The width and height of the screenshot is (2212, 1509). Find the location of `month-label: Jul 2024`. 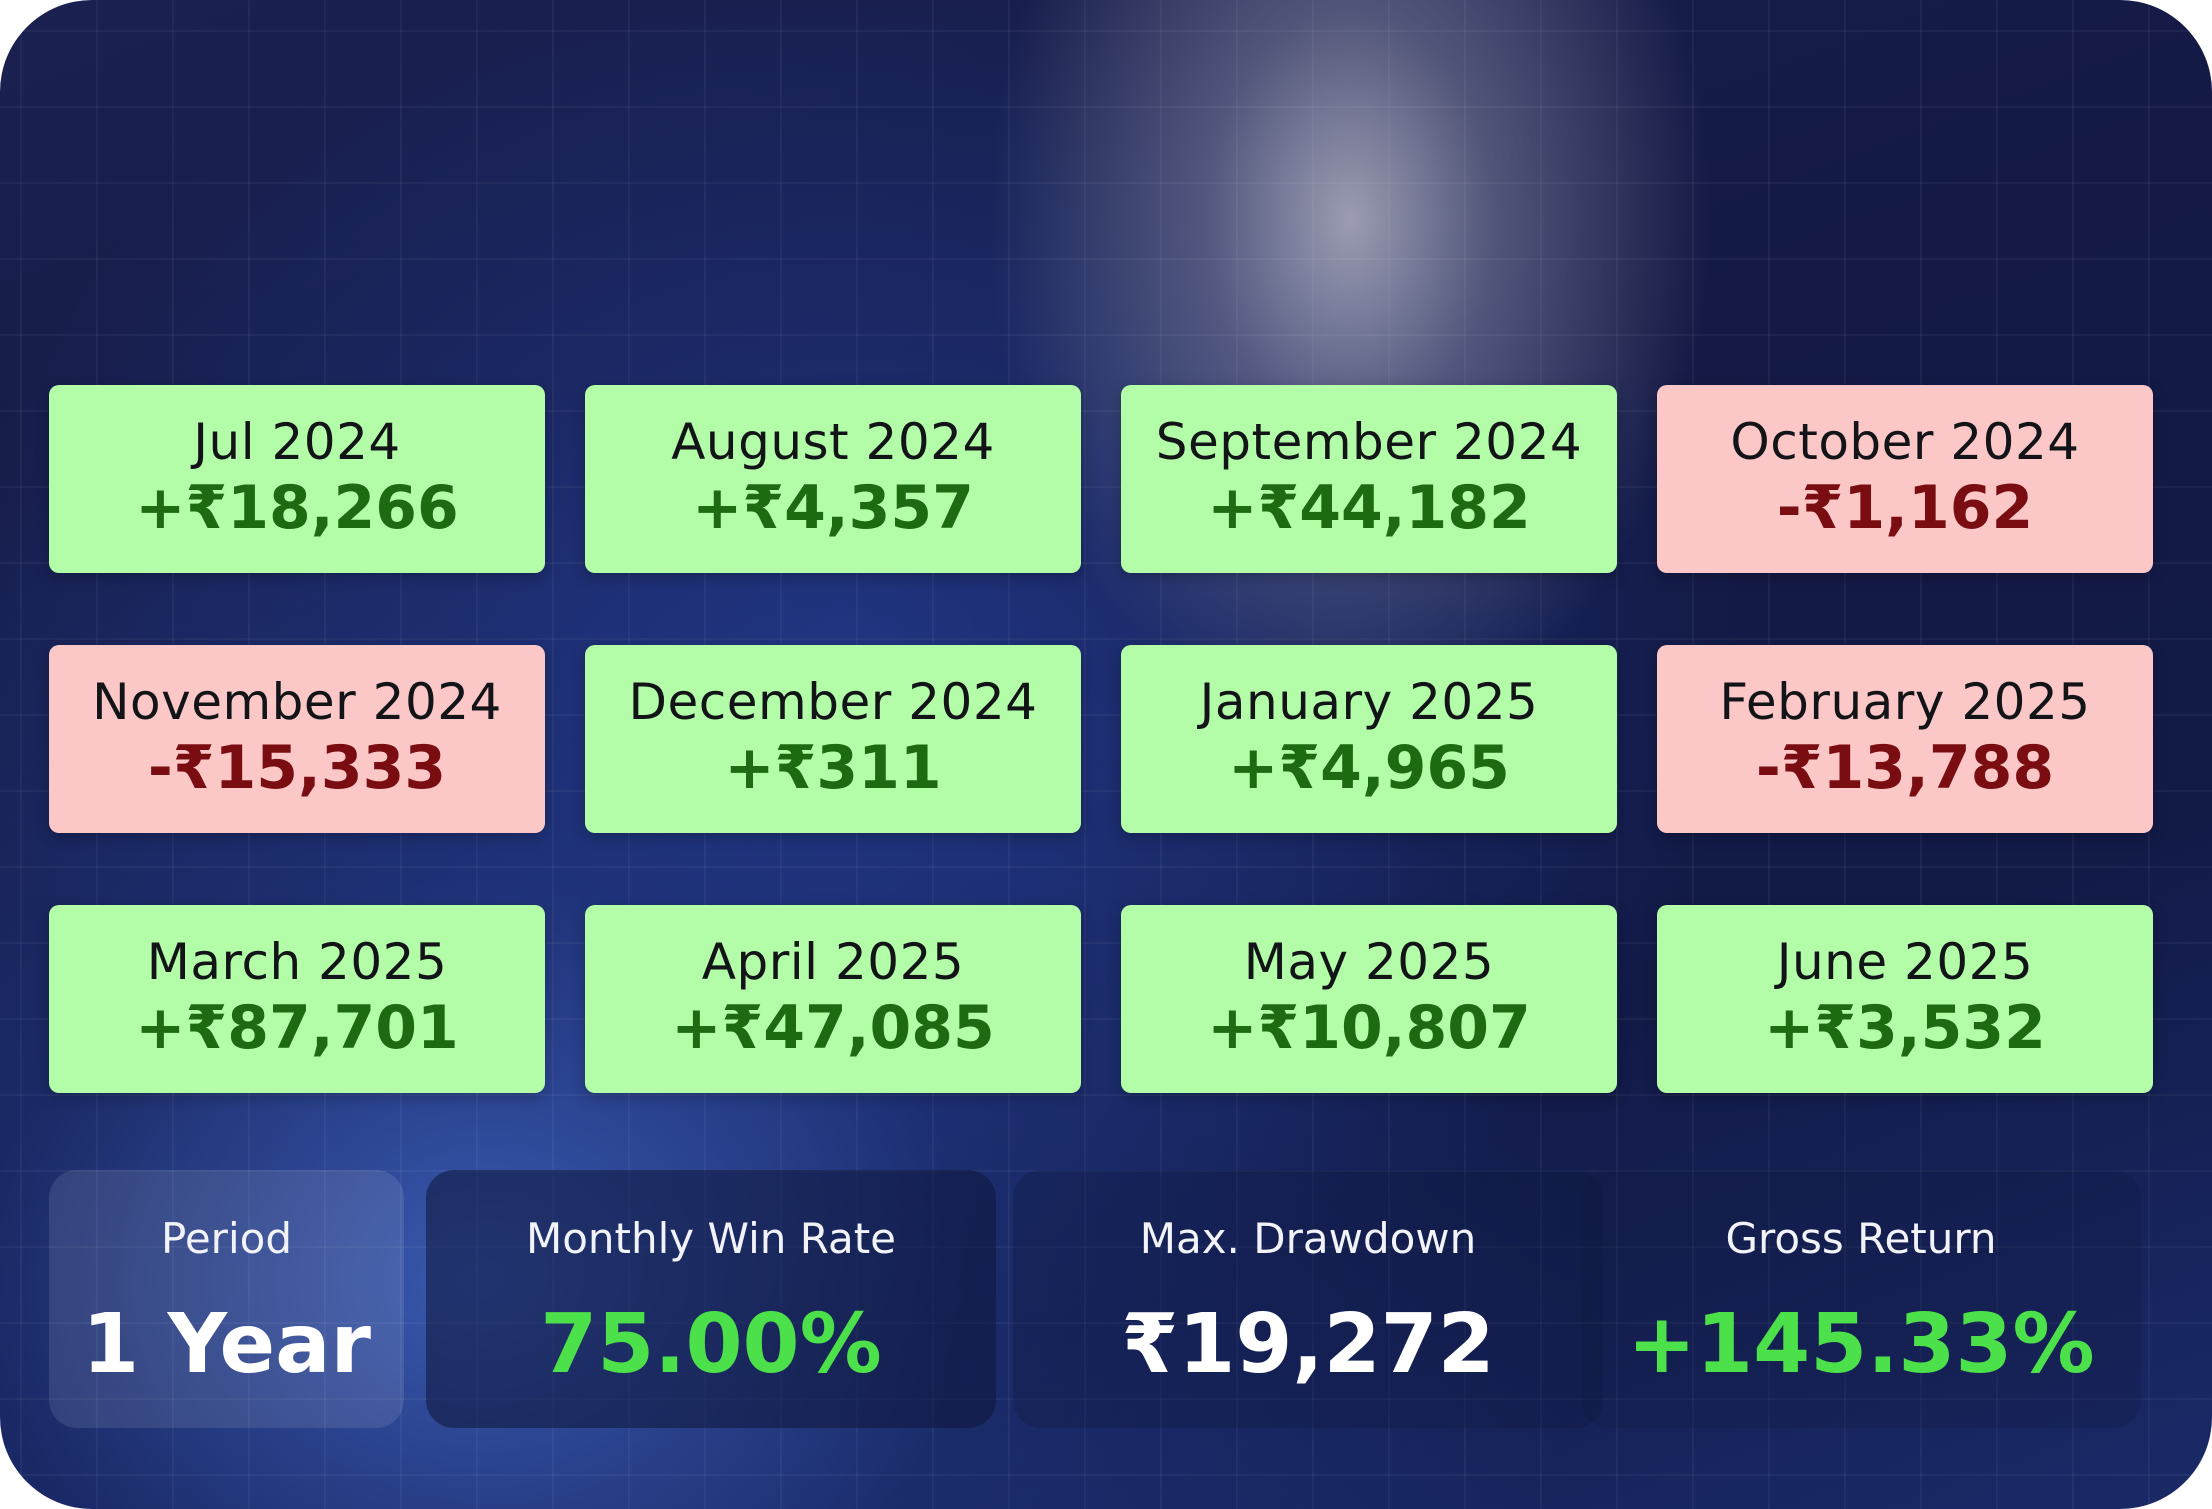

month-label: Jul 2024 is located at coordinates (297, 442).